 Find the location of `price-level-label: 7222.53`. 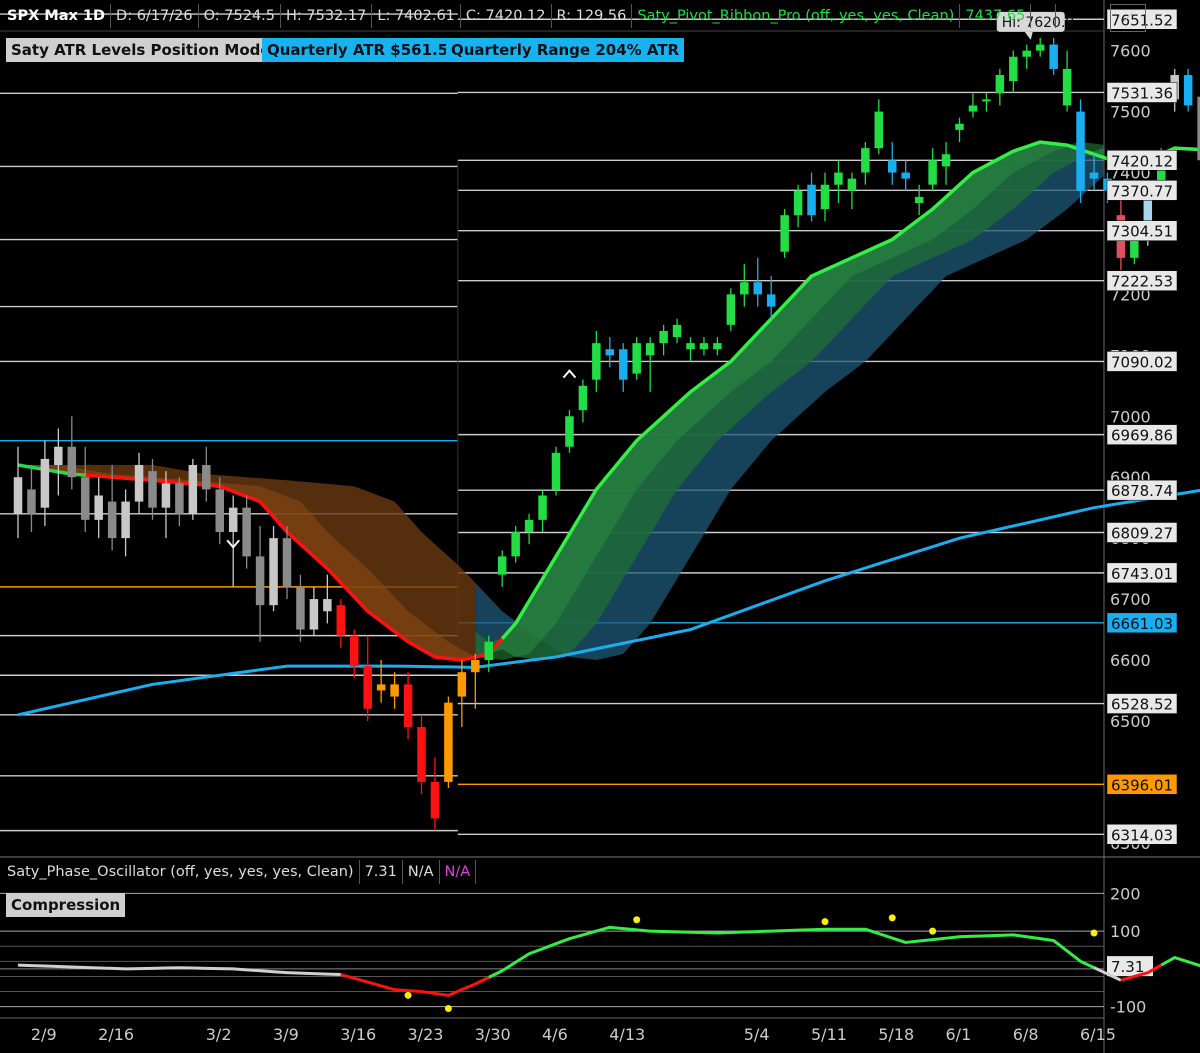

price-level-label: 7222.53 is located at coordinates (1142, 282).